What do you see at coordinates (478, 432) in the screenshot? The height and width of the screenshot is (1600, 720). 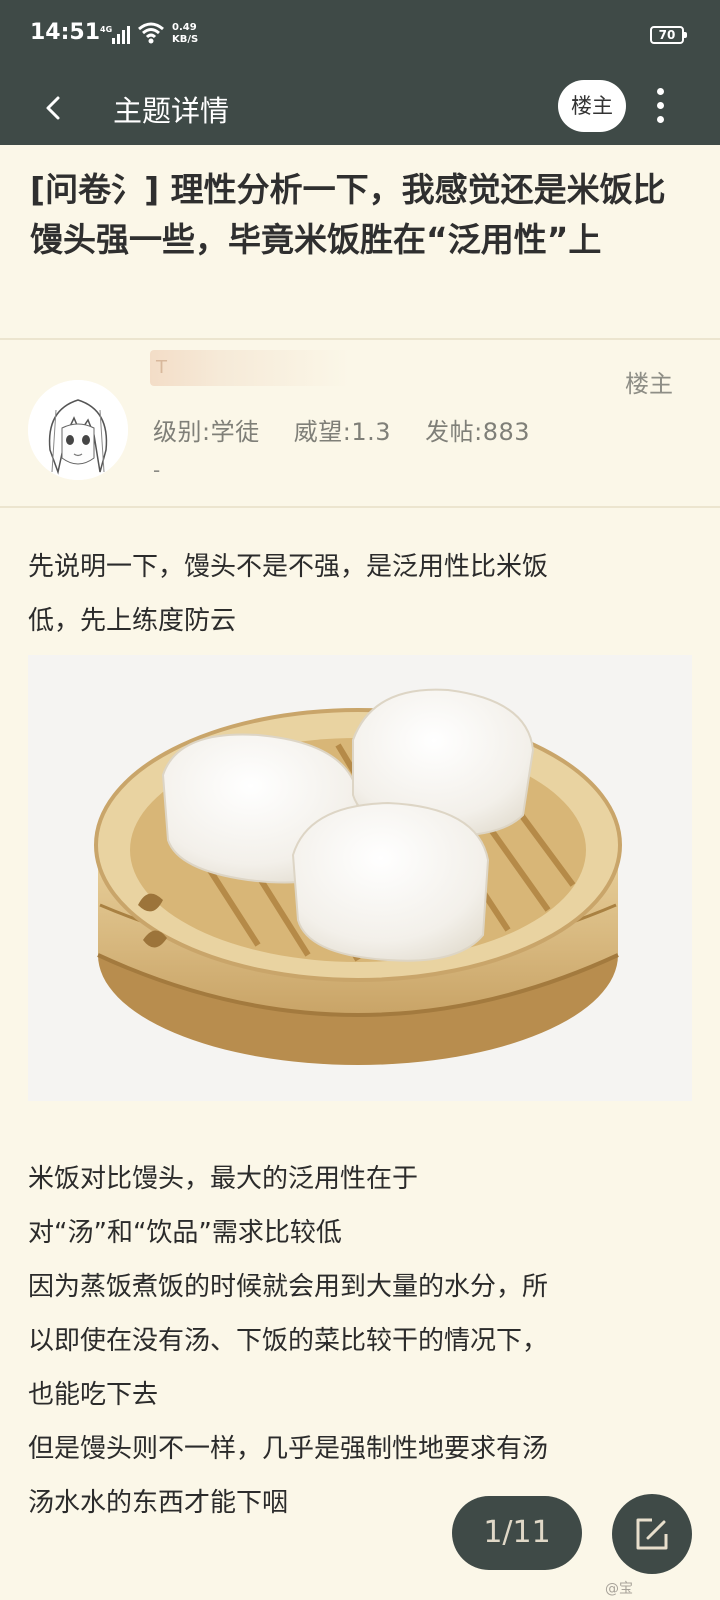 I see `author-posts: 发帖:883` at bounding box center [478, 432].